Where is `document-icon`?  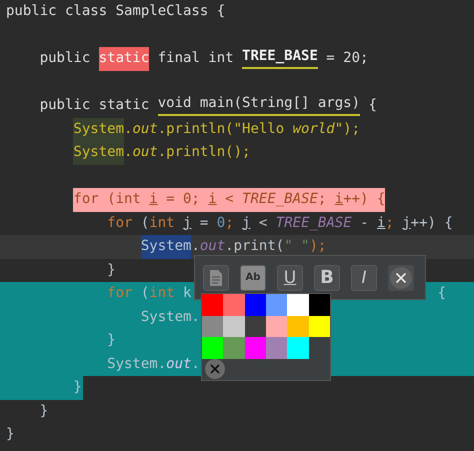
document-icon is located at coordinates (216, 277).